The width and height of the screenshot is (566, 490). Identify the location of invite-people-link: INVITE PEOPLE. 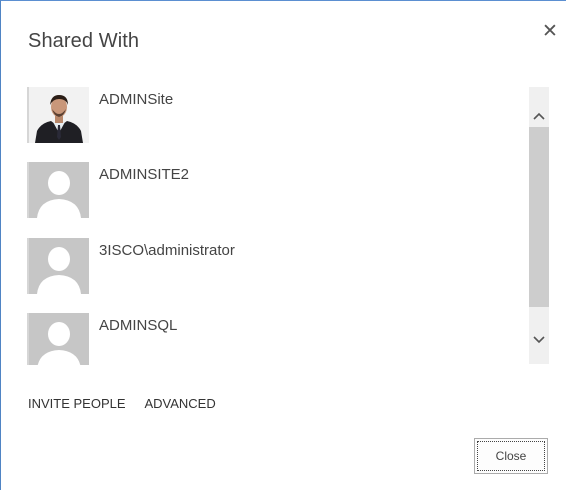
(77, 403).